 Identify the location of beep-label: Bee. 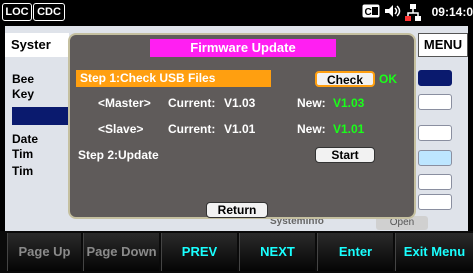
(23, 79).